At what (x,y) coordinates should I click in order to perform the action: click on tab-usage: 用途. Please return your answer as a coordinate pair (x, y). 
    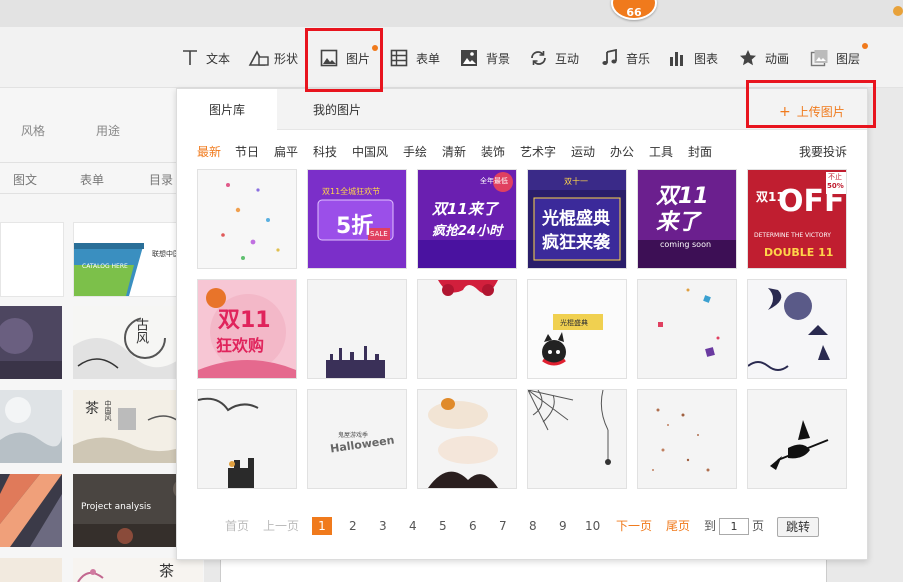
    Looking at the image, I should click on (108, 130).